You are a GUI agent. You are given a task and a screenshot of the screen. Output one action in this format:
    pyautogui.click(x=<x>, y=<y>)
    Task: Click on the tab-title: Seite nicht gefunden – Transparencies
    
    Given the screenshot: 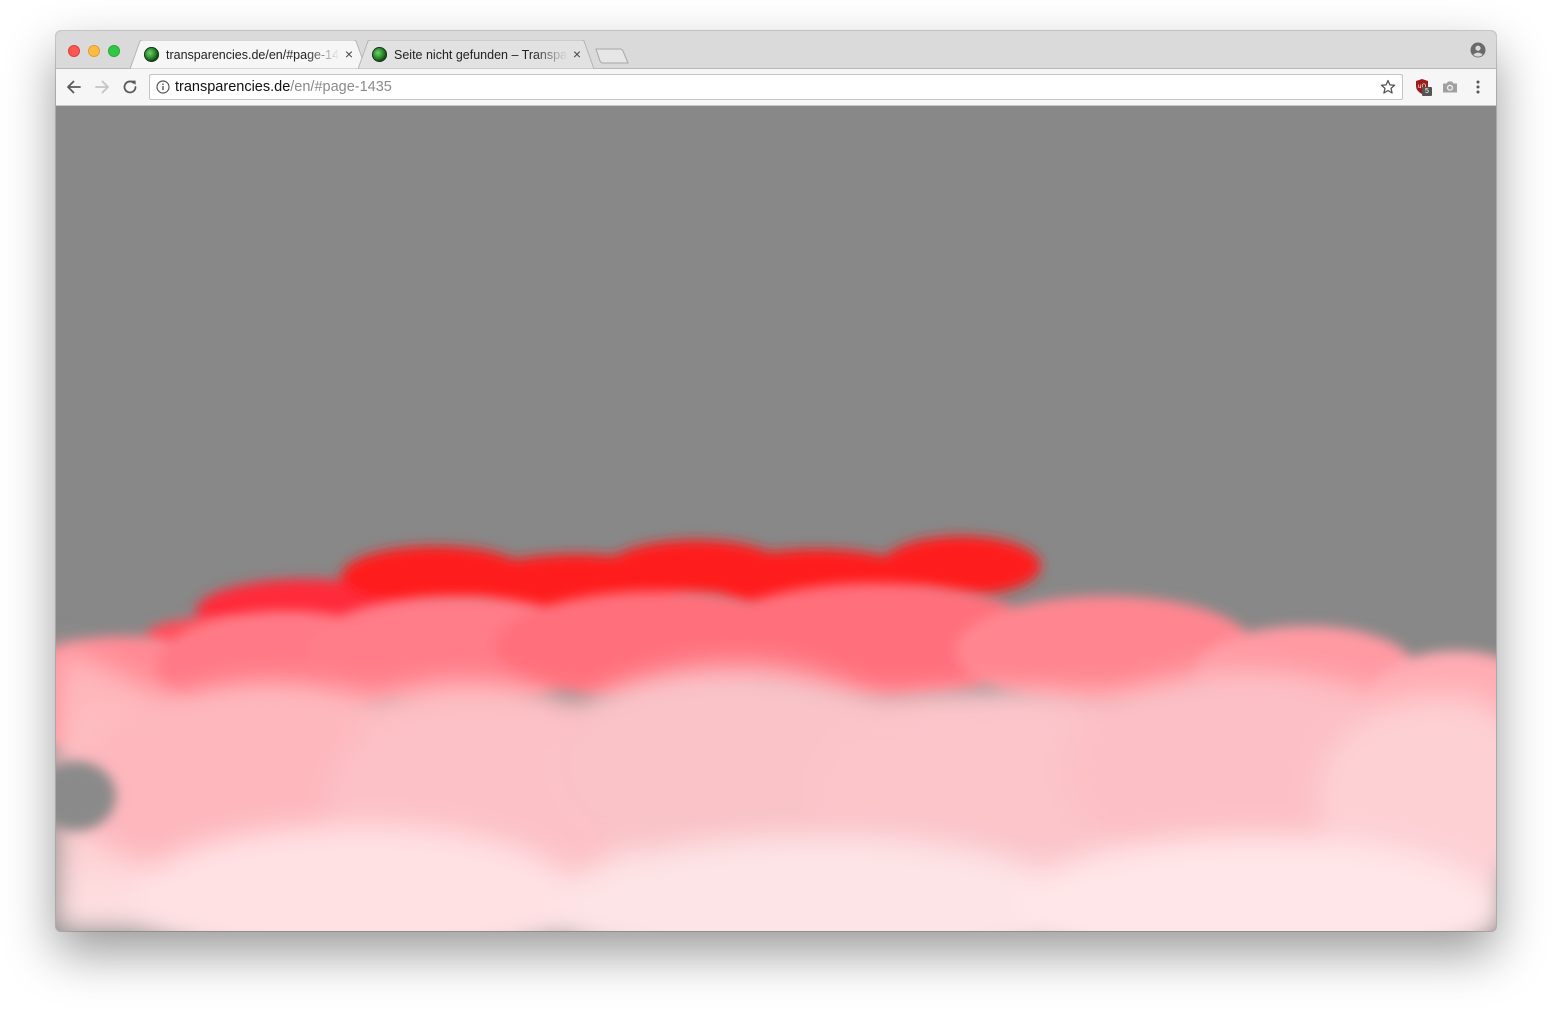 What is the action you would take?
    pyautogui.click(x=481, y=55)
    